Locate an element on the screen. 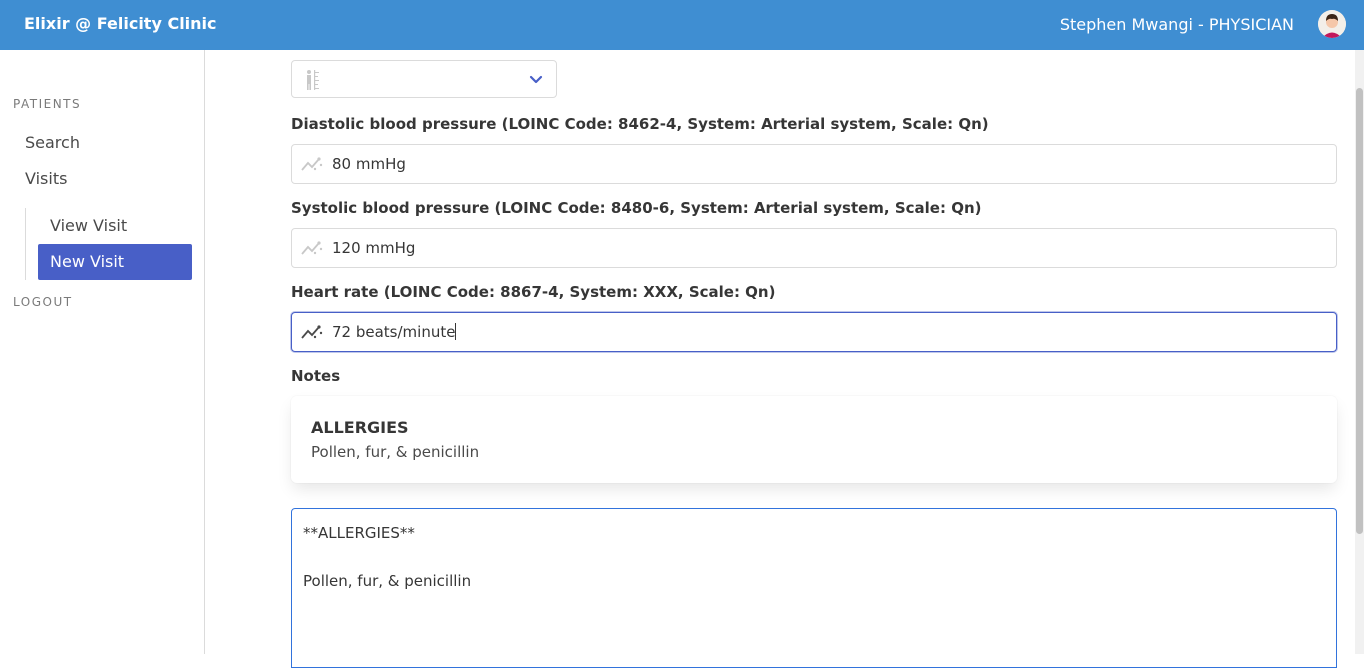  brand-title: Elixir @ Felicity Clinic is located at coordinates (120, 23).